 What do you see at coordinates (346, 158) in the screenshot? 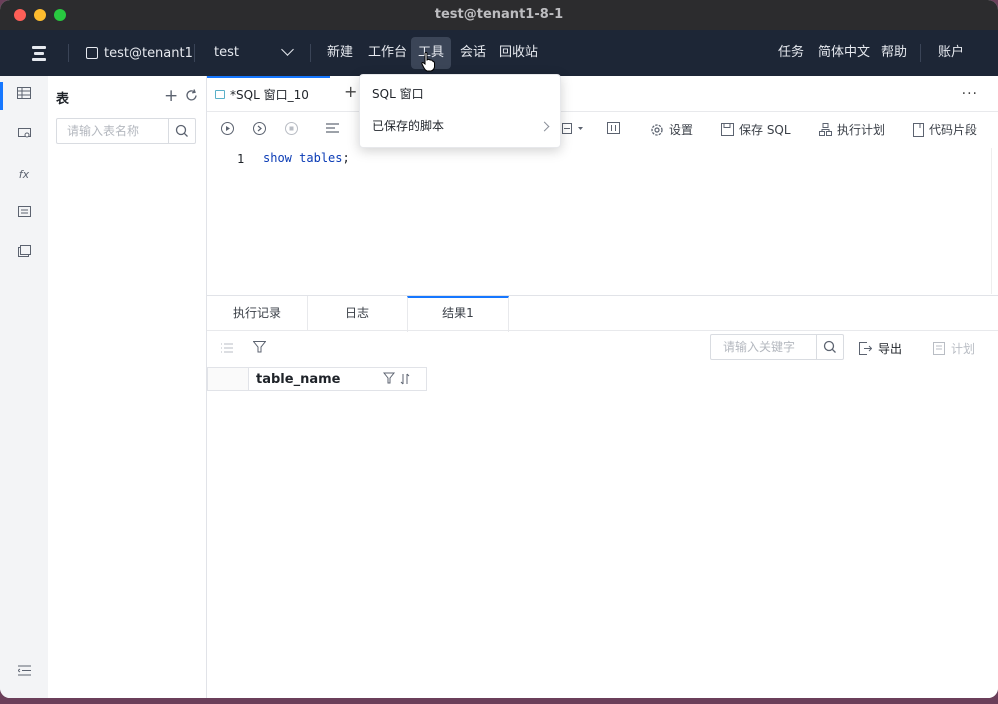
I see `code-semicolon: ;` at bounding box center [346, 158].